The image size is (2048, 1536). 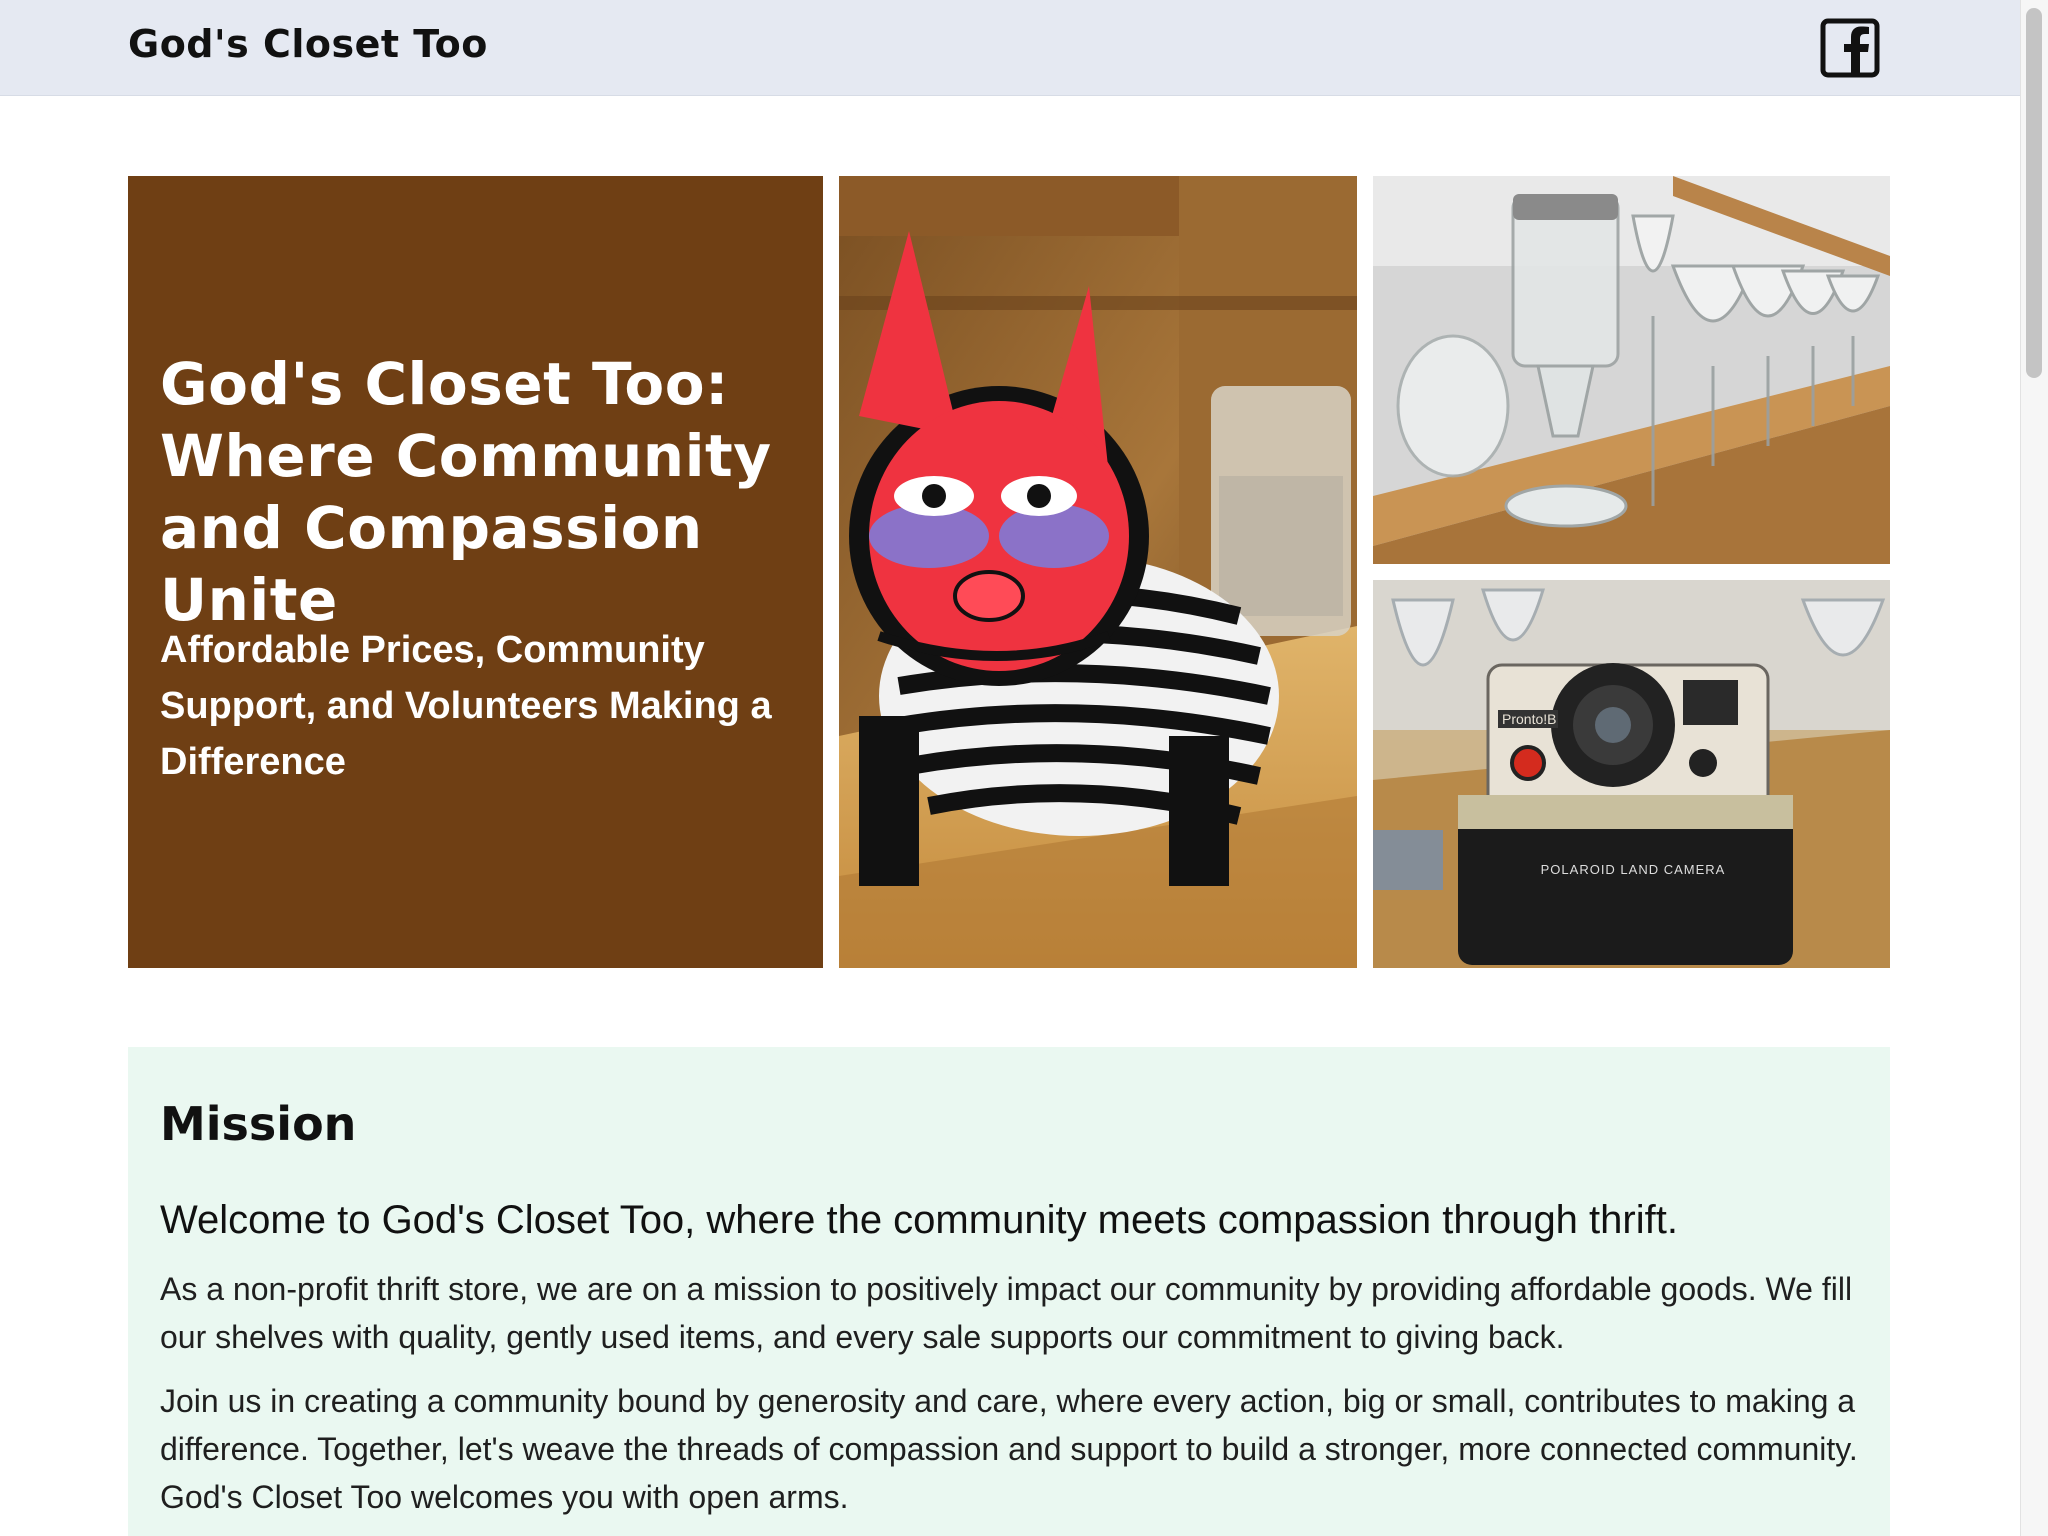 I want to click on site-header: God's Closet Too, so click(x=1010, y=48).